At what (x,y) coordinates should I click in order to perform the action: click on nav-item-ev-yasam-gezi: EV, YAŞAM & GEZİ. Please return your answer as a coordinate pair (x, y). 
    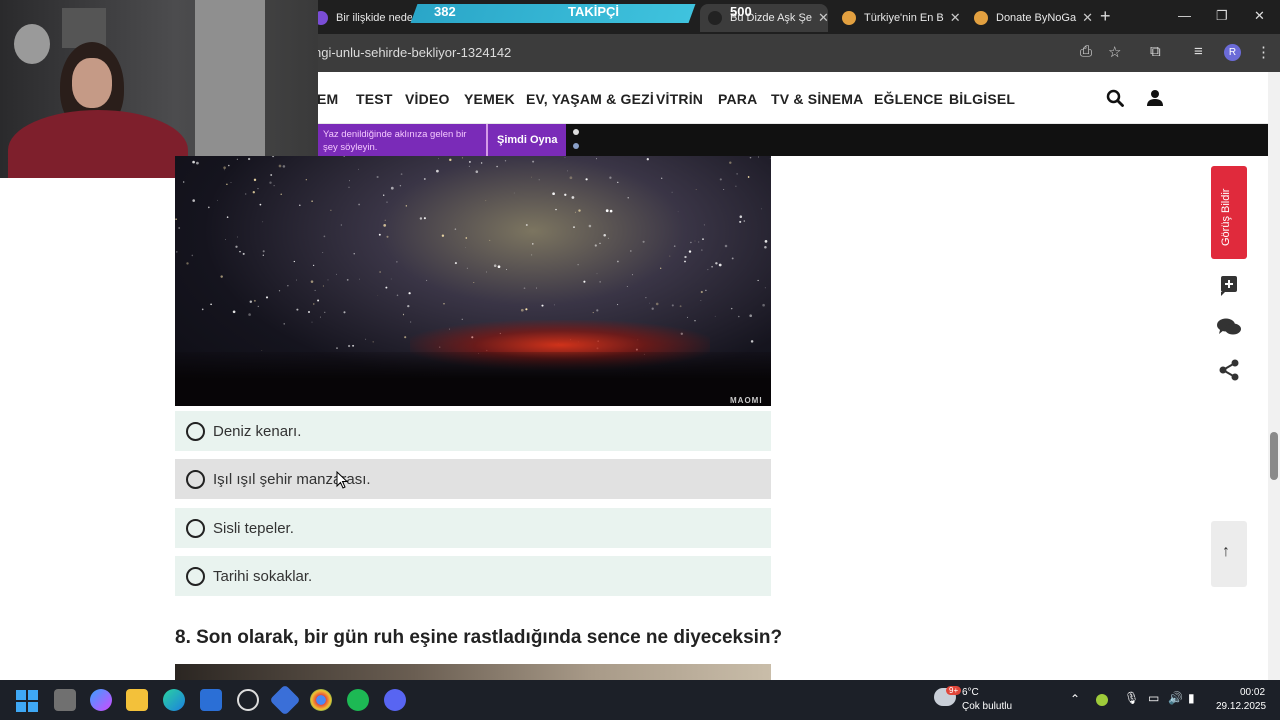
    Looking at the image, I should click on (590, 99).